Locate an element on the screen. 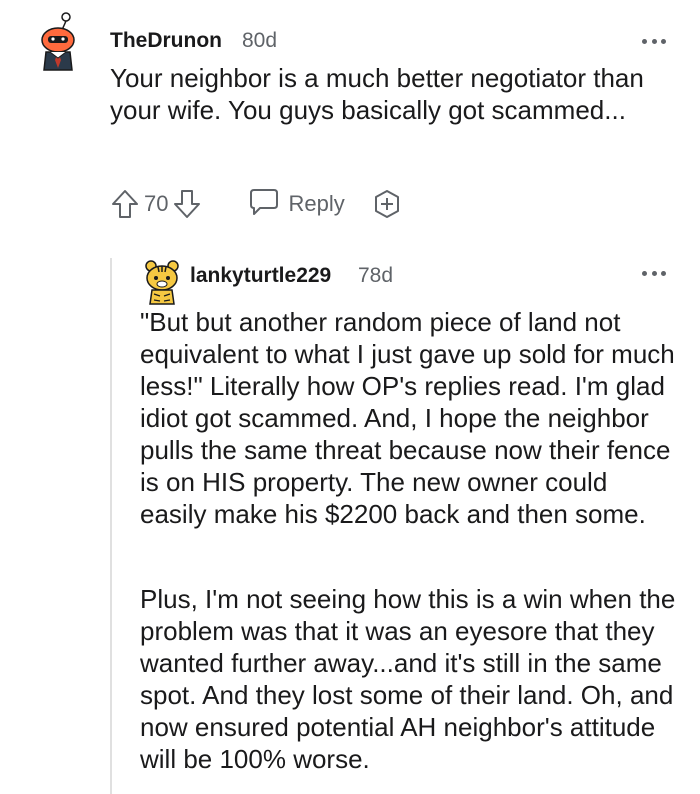 The image size is (700, 794). tiger-snoo-avatar-icon is located at coordinates (162, 281).